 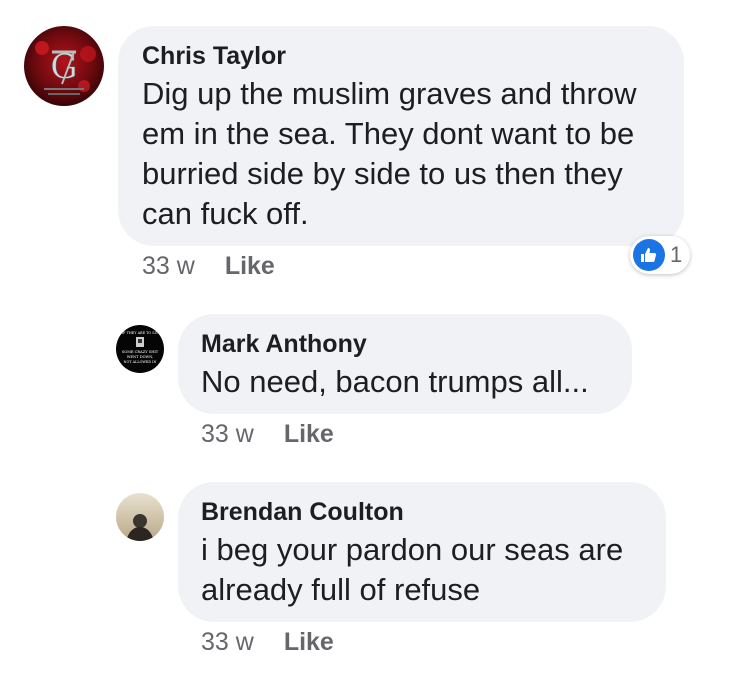 What do you see at coordinates (649, 255) in the screenshot?
I see `thumbs-up-icon` at bounding box center [649, 255].